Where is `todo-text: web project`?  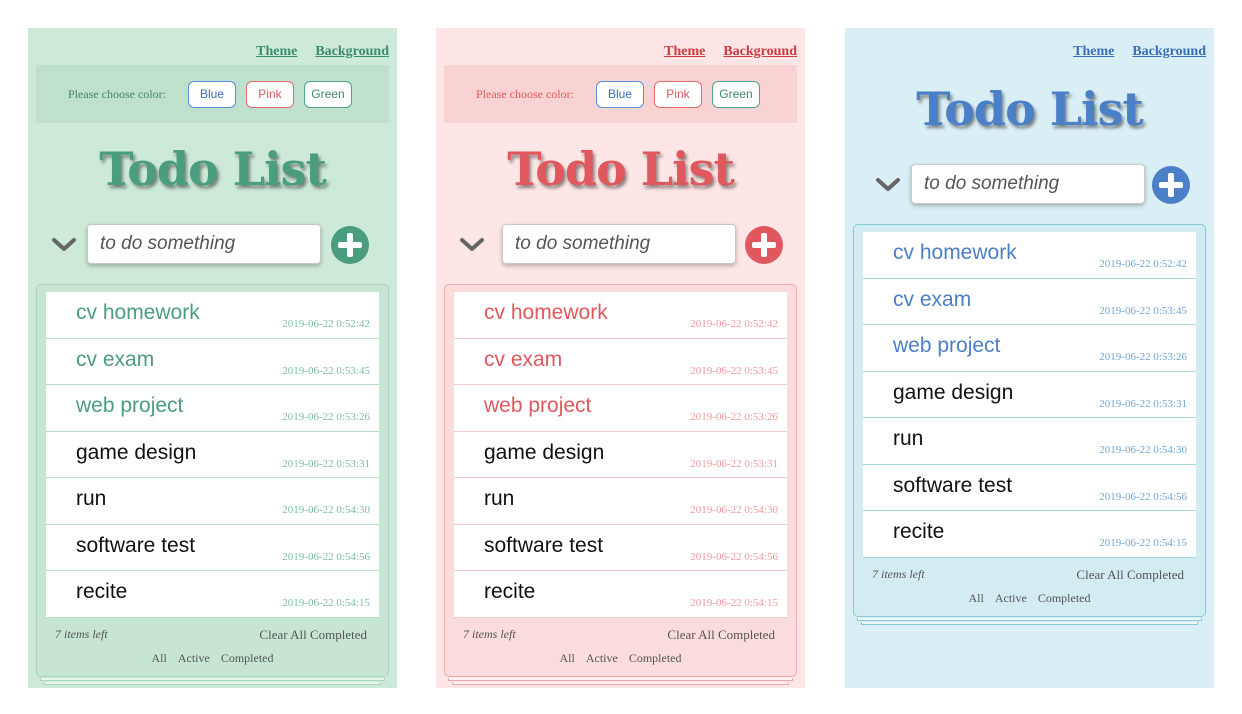 todo-text: web project is located at coordinates (130, 405).